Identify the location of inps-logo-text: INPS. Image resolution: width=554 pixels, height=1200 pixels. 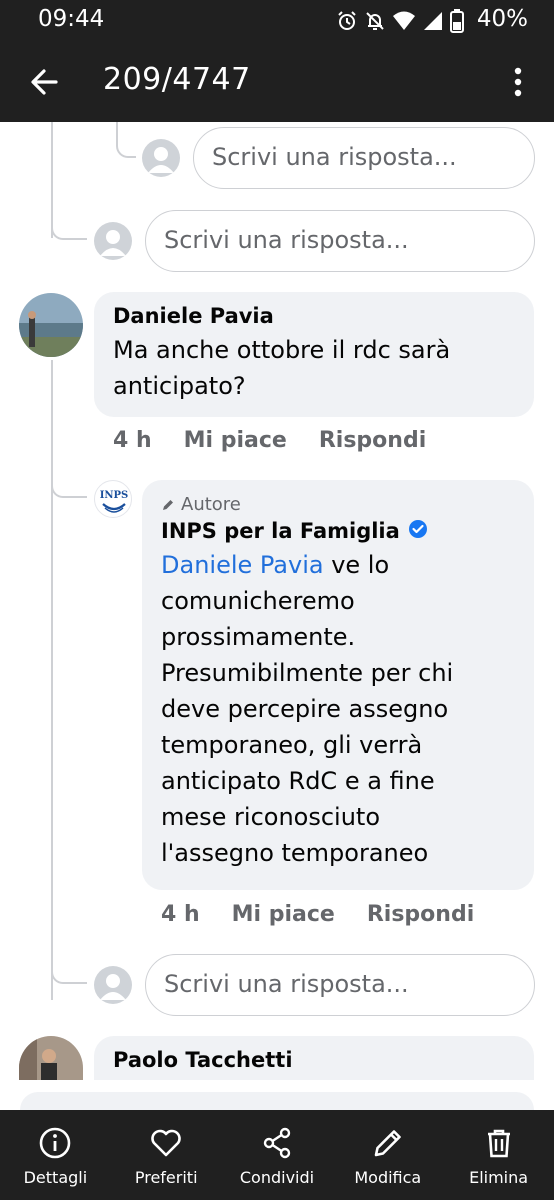
(114, 495).